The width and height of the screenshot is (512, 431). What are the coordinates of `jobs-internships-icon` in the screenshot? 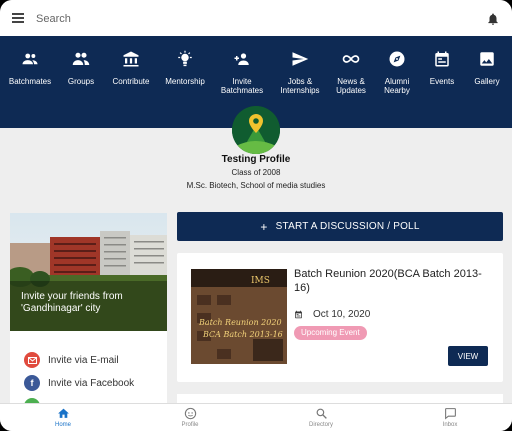 It's located at (300, 59).